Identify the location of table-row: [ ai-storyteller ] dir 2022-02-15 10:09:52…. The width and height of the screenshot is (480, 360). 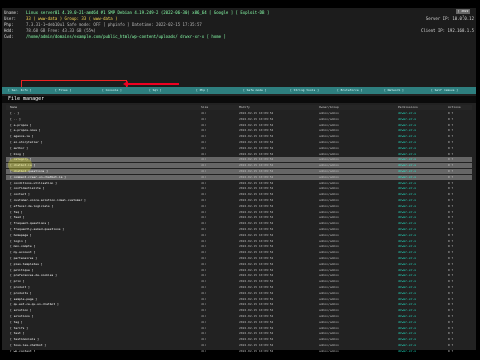
(239, 142).